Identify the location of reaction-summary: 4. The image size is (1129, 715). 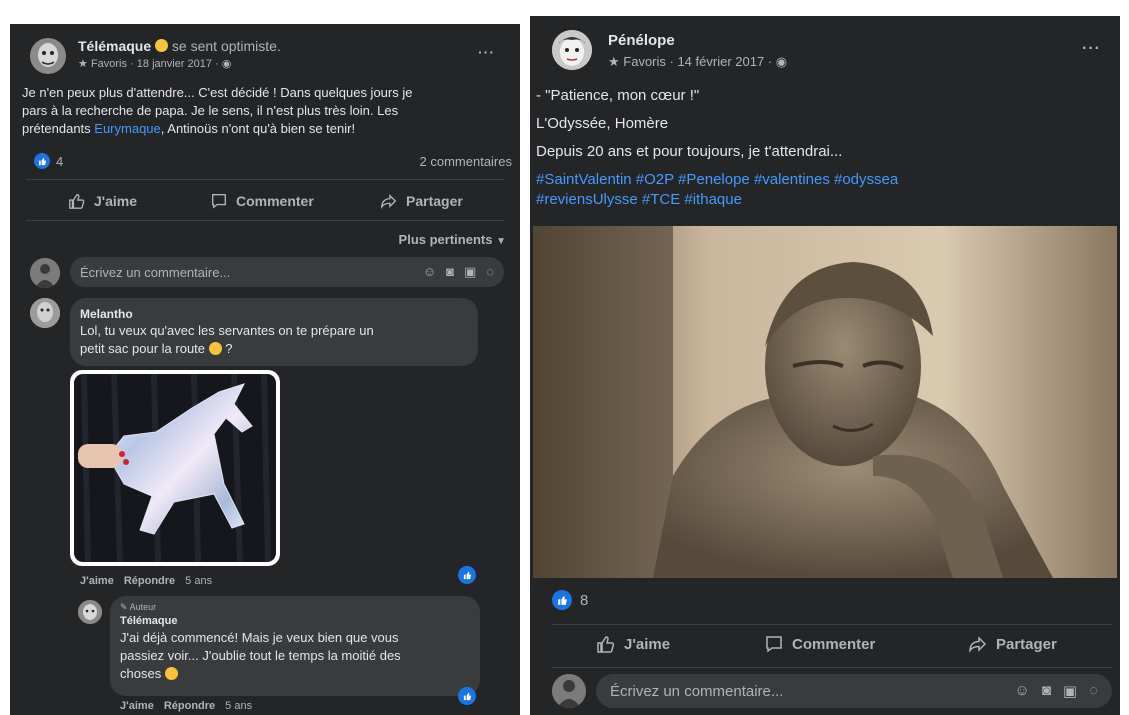
(48, 161).